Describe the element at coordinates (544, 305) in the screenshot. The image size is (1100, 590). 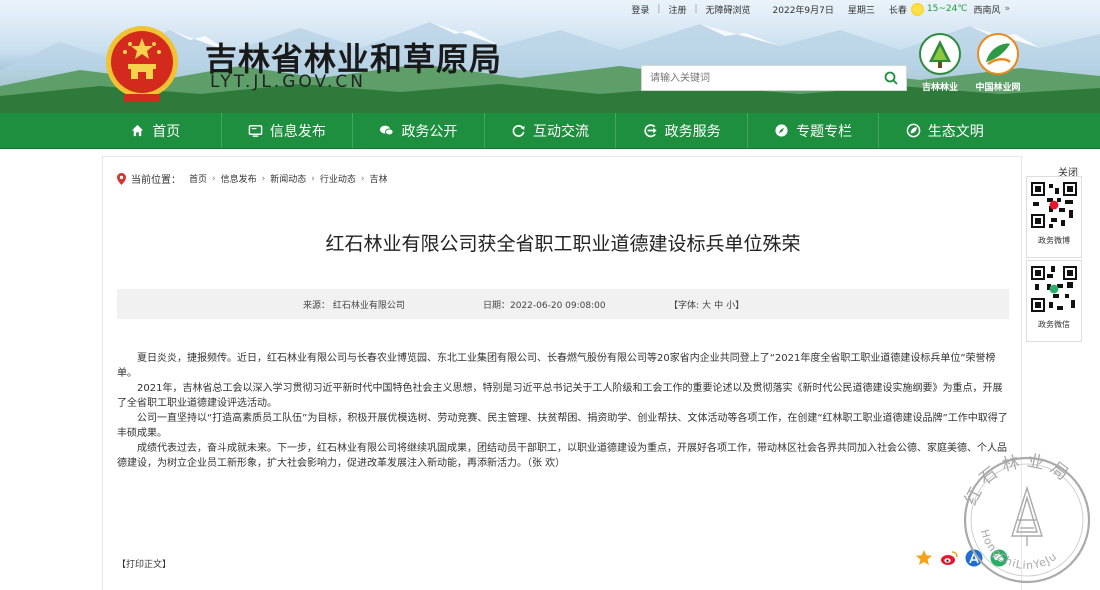
I see `article-date: 日期：2022-06-20 09:08:00` at that location.